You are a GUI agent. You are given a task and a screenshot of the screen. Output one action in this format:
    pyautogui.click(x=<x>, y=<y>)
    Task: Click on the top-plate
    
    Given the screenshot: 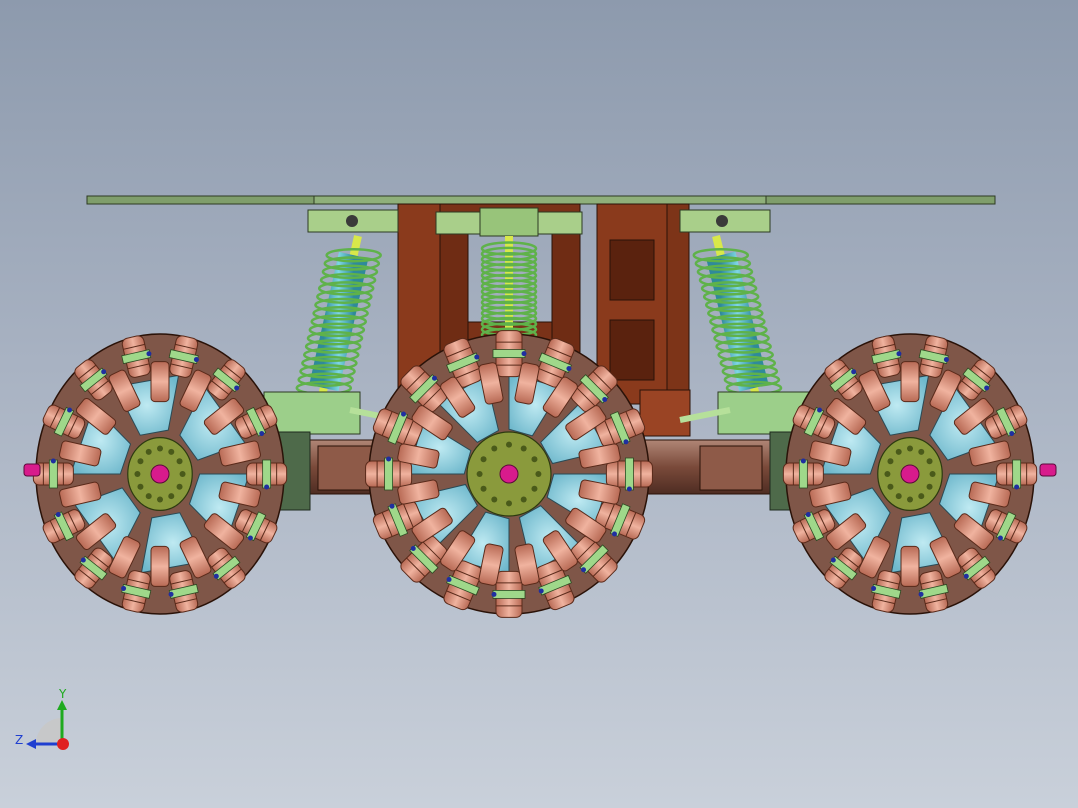 What is the action you would take?
    pyautogui.click(x=541, y=200)
    